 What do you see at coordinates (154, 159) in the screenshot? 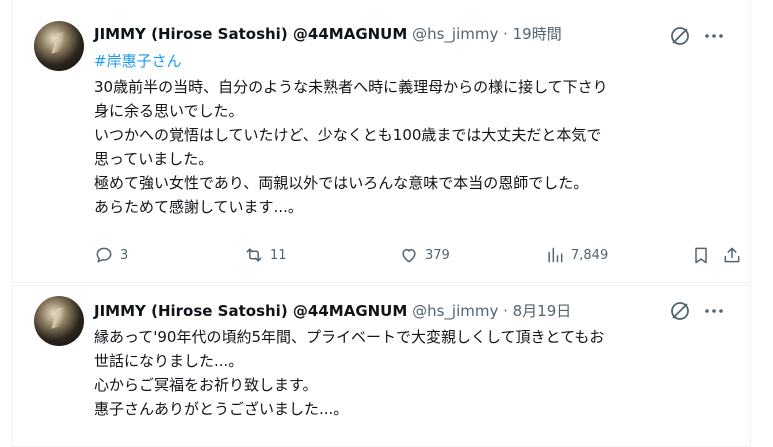
I see `tweet-line: 思っていました。` at bounding box center [154, 159].